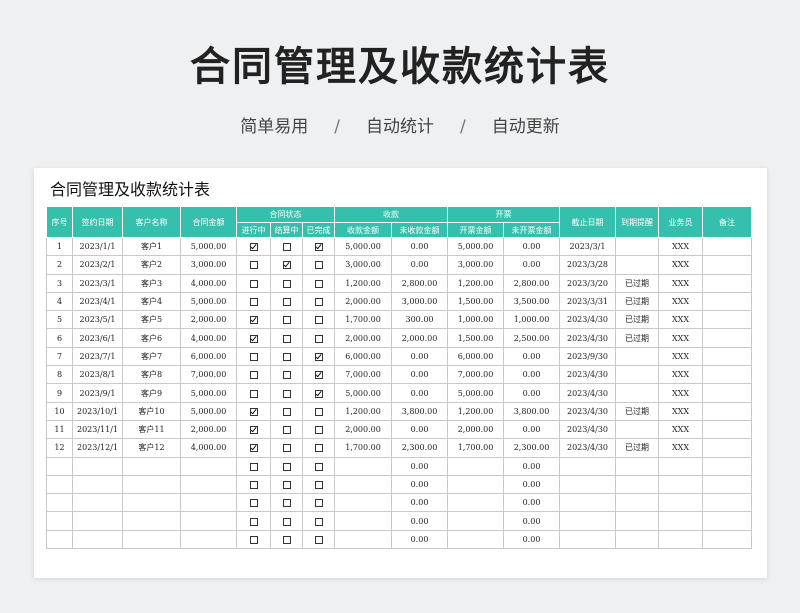 The height and width of the screenshot is (613, 800). What do you see at coordinates (97, 283) in the screenshot?
I see `cell-sign-date: 2023/3/1` at bounding box center [97, 283].